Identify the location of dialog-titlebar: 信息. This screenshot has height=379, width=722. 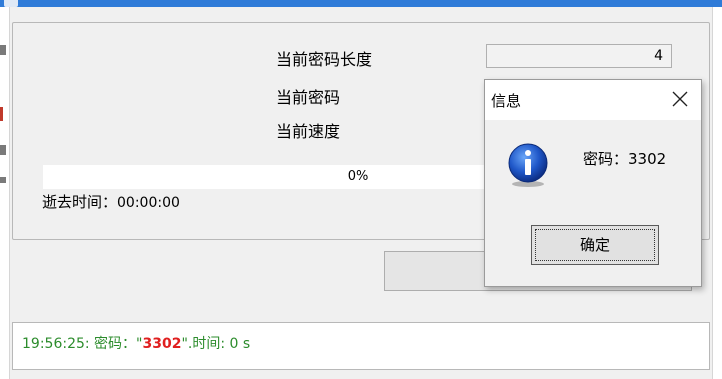
(593, 100).